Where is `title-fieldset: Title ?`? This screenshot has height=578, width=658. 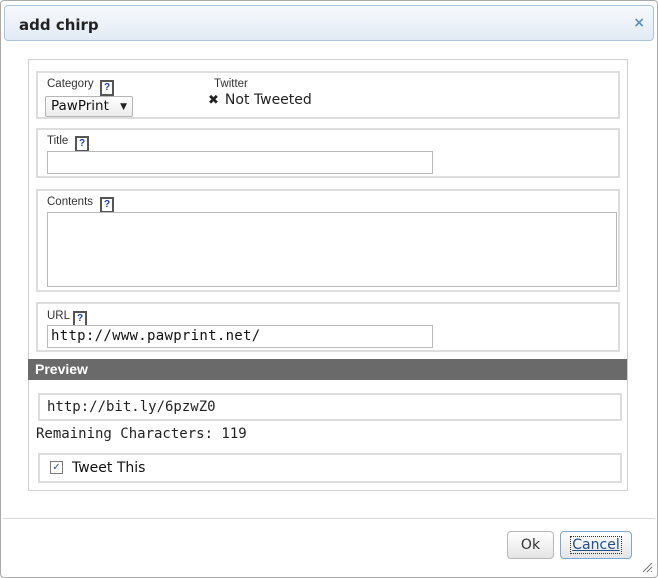
title-fieldset: Title ? is located at coordinates (328, 153).